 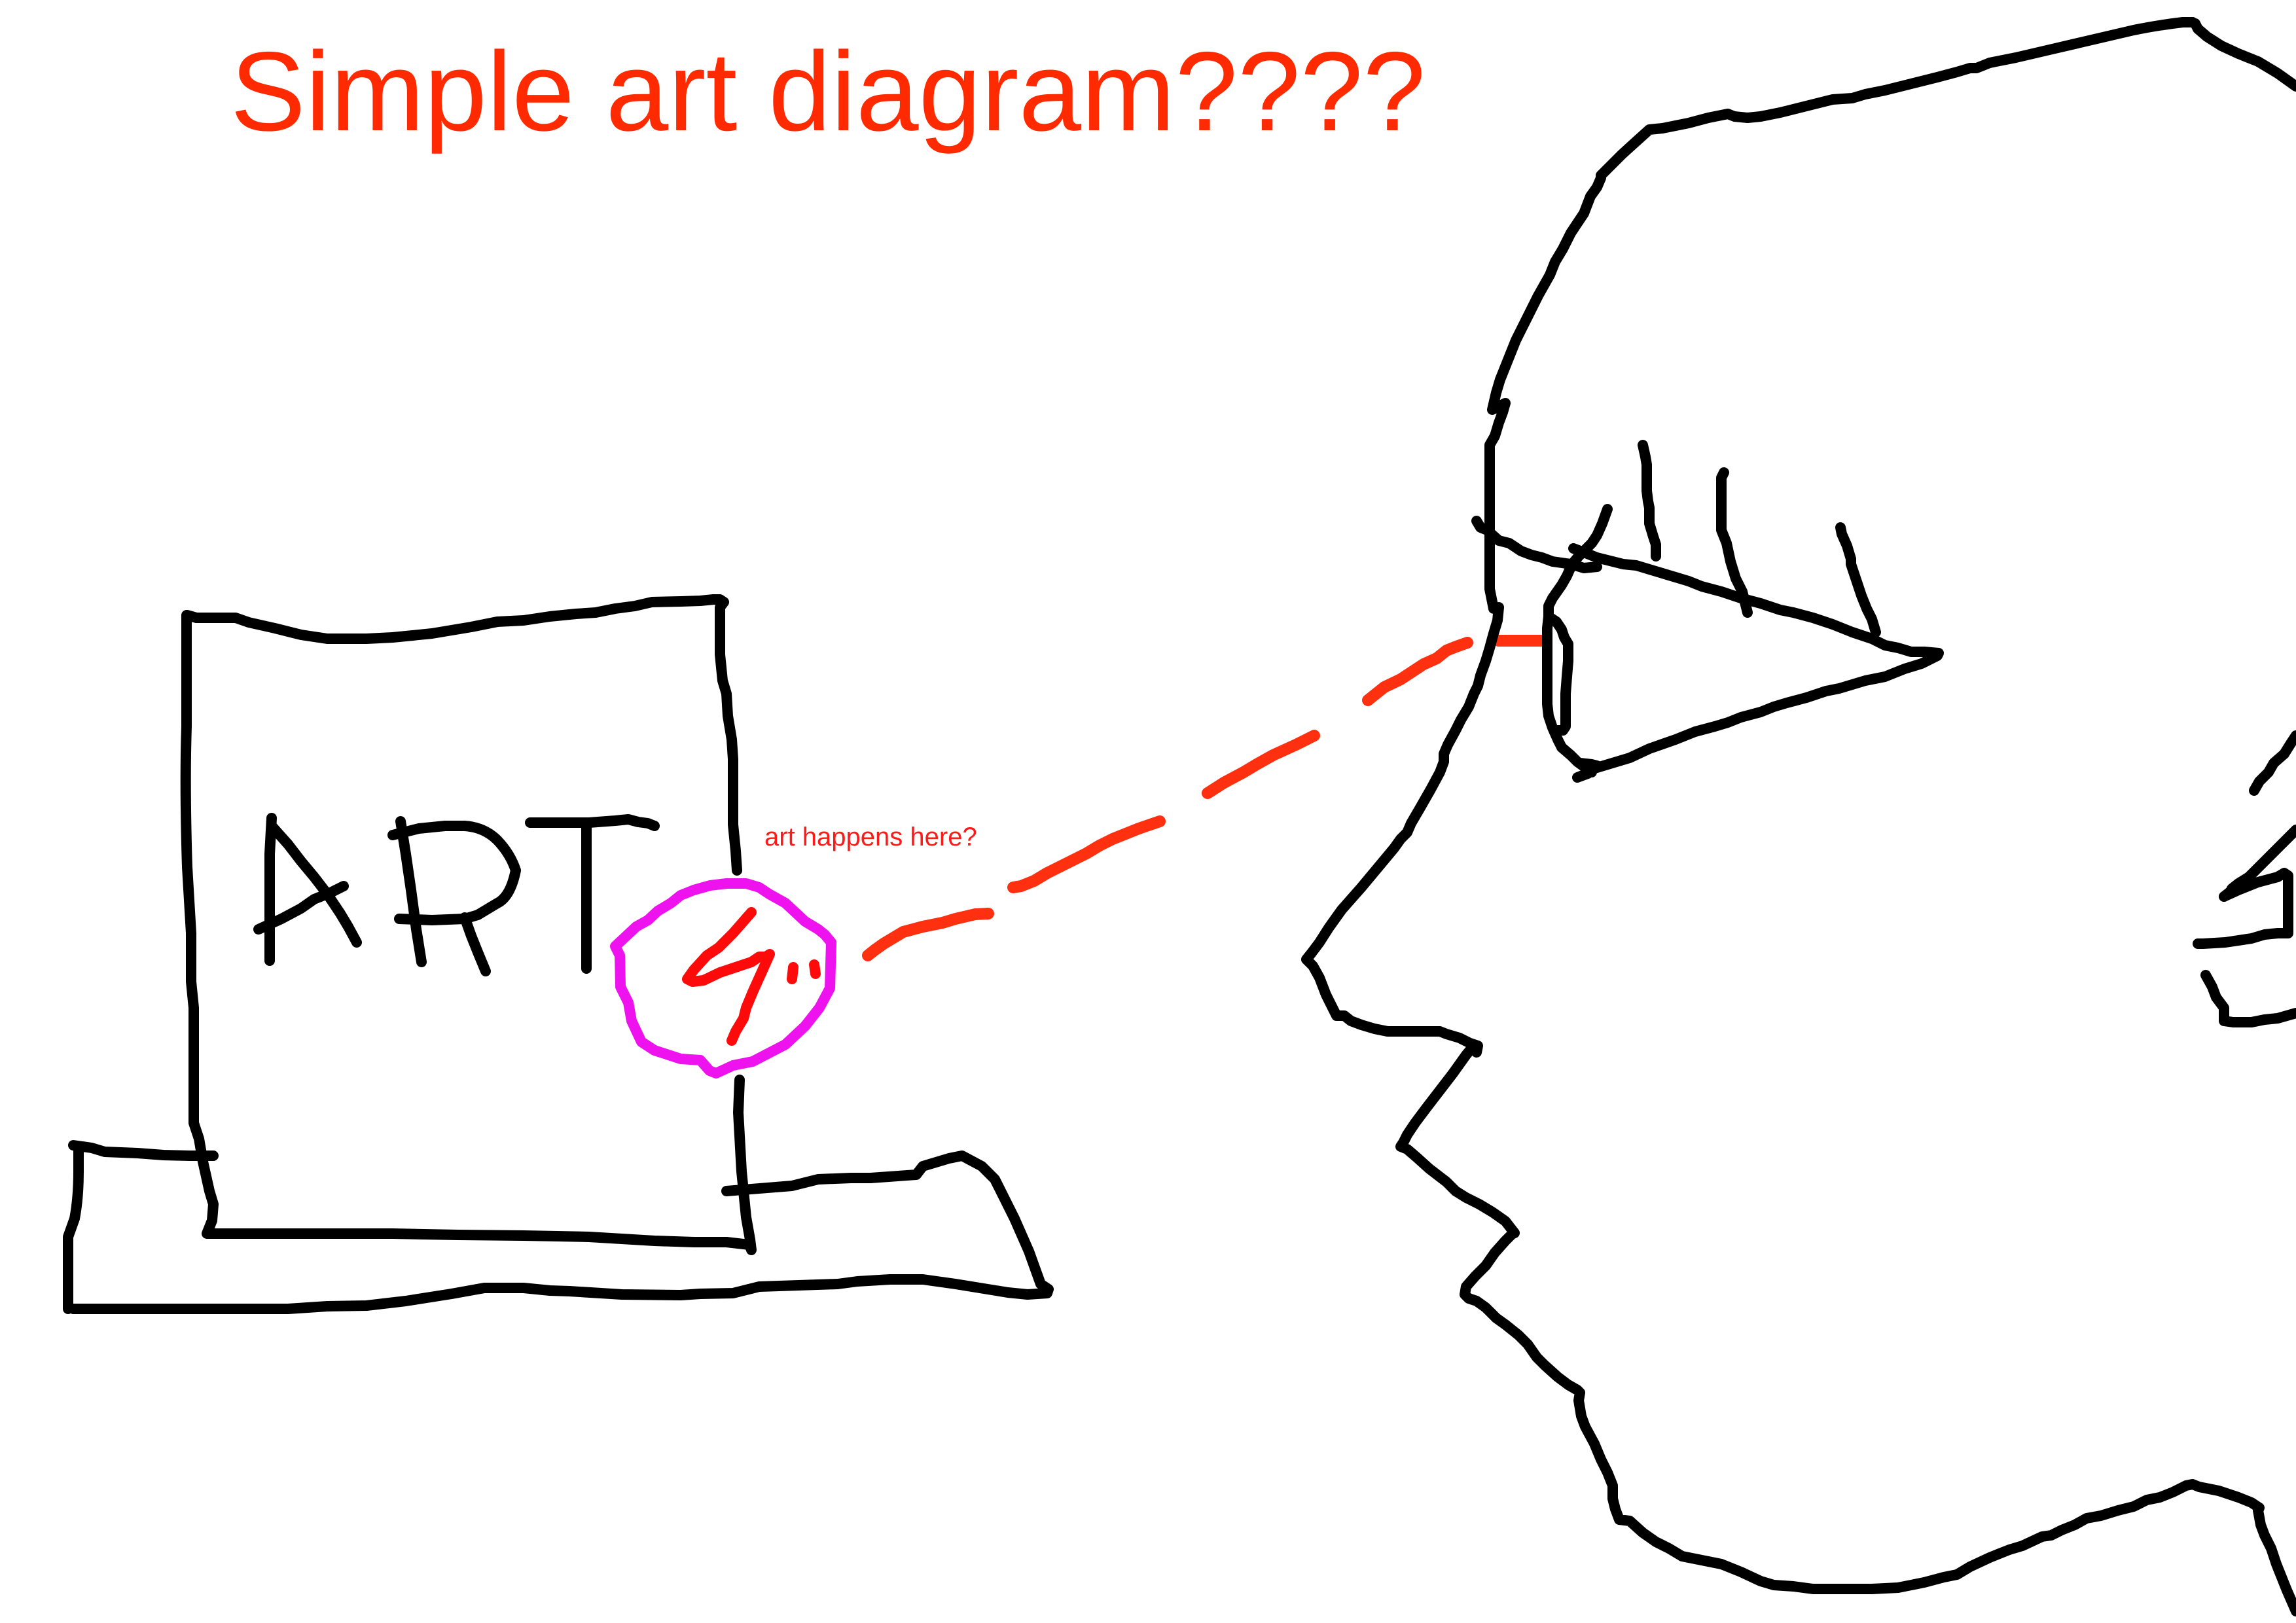 I want to click on highlight-circle, so click(x=723, y=979).